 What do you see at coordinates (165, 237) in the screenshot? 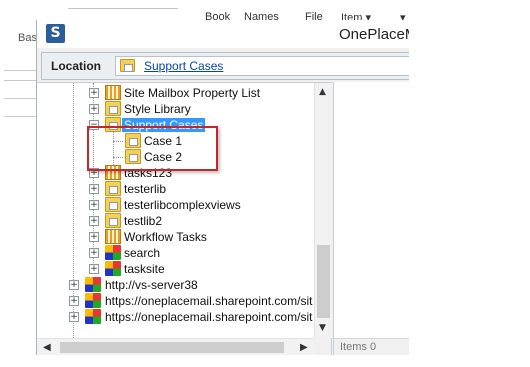
I see `tree-item-label: Workflow Tasks` at bounding box center [165, 237].